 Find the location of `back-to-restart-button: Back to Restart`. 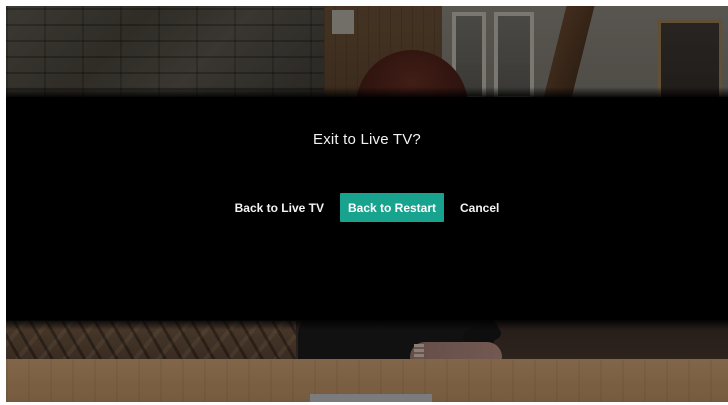

back-to-restart-button: Back to Restart is located at coordinates (392, 207).